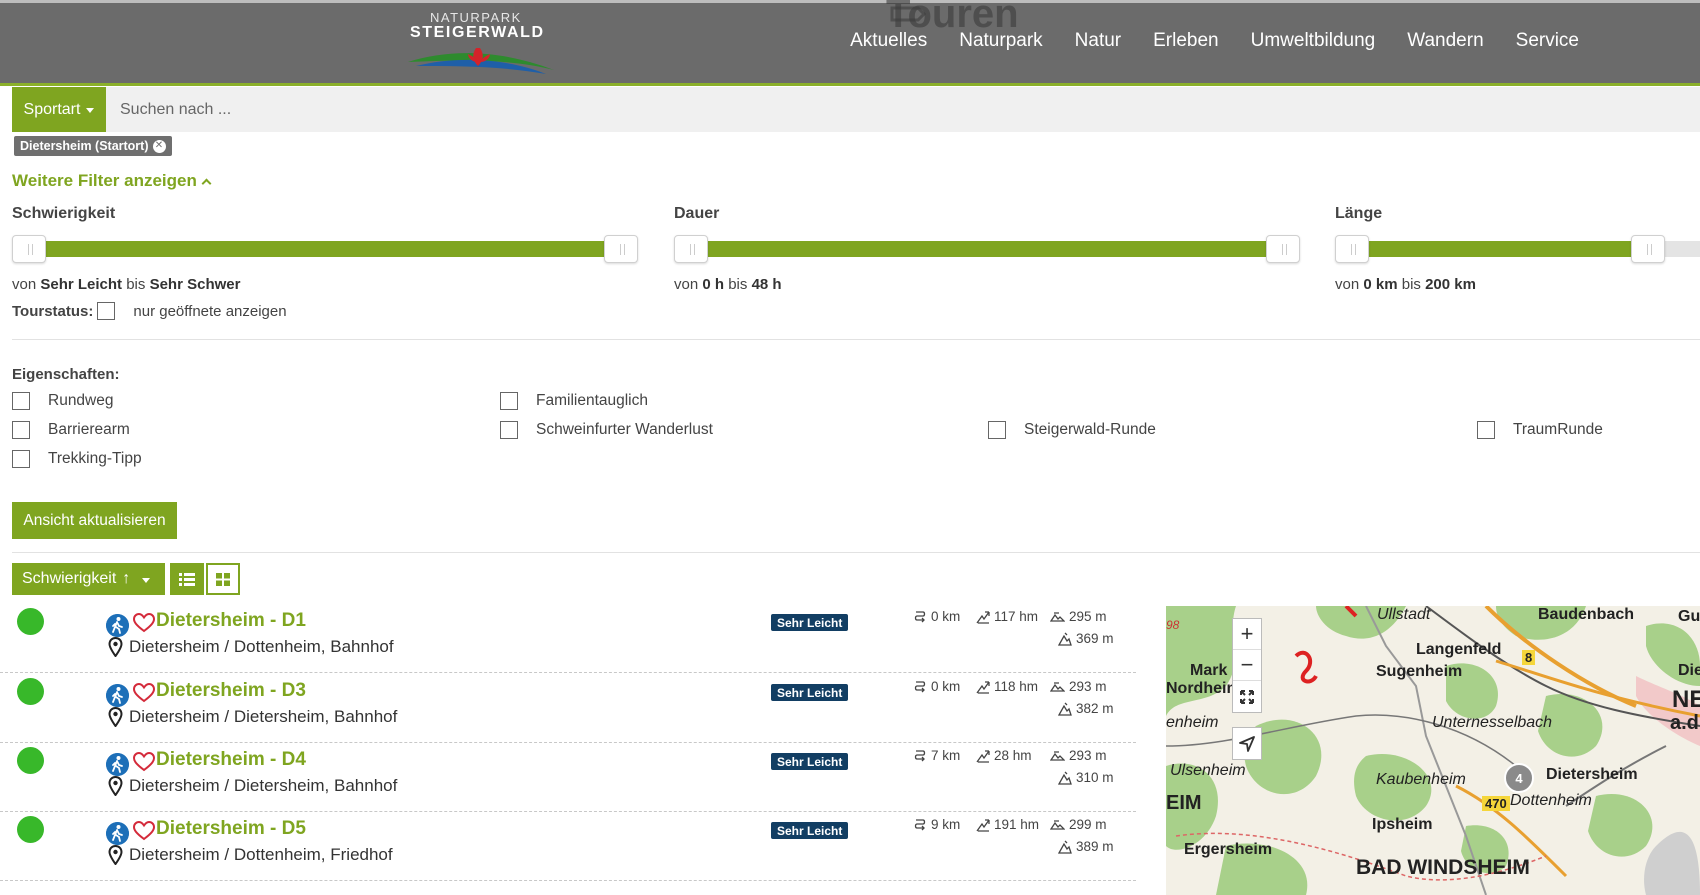 The width and height of the screenshot is (1700, 895). What do you see at coordinates (903, 109) in the screenshot?
I see `search-input` at bounding box center [903, 109].